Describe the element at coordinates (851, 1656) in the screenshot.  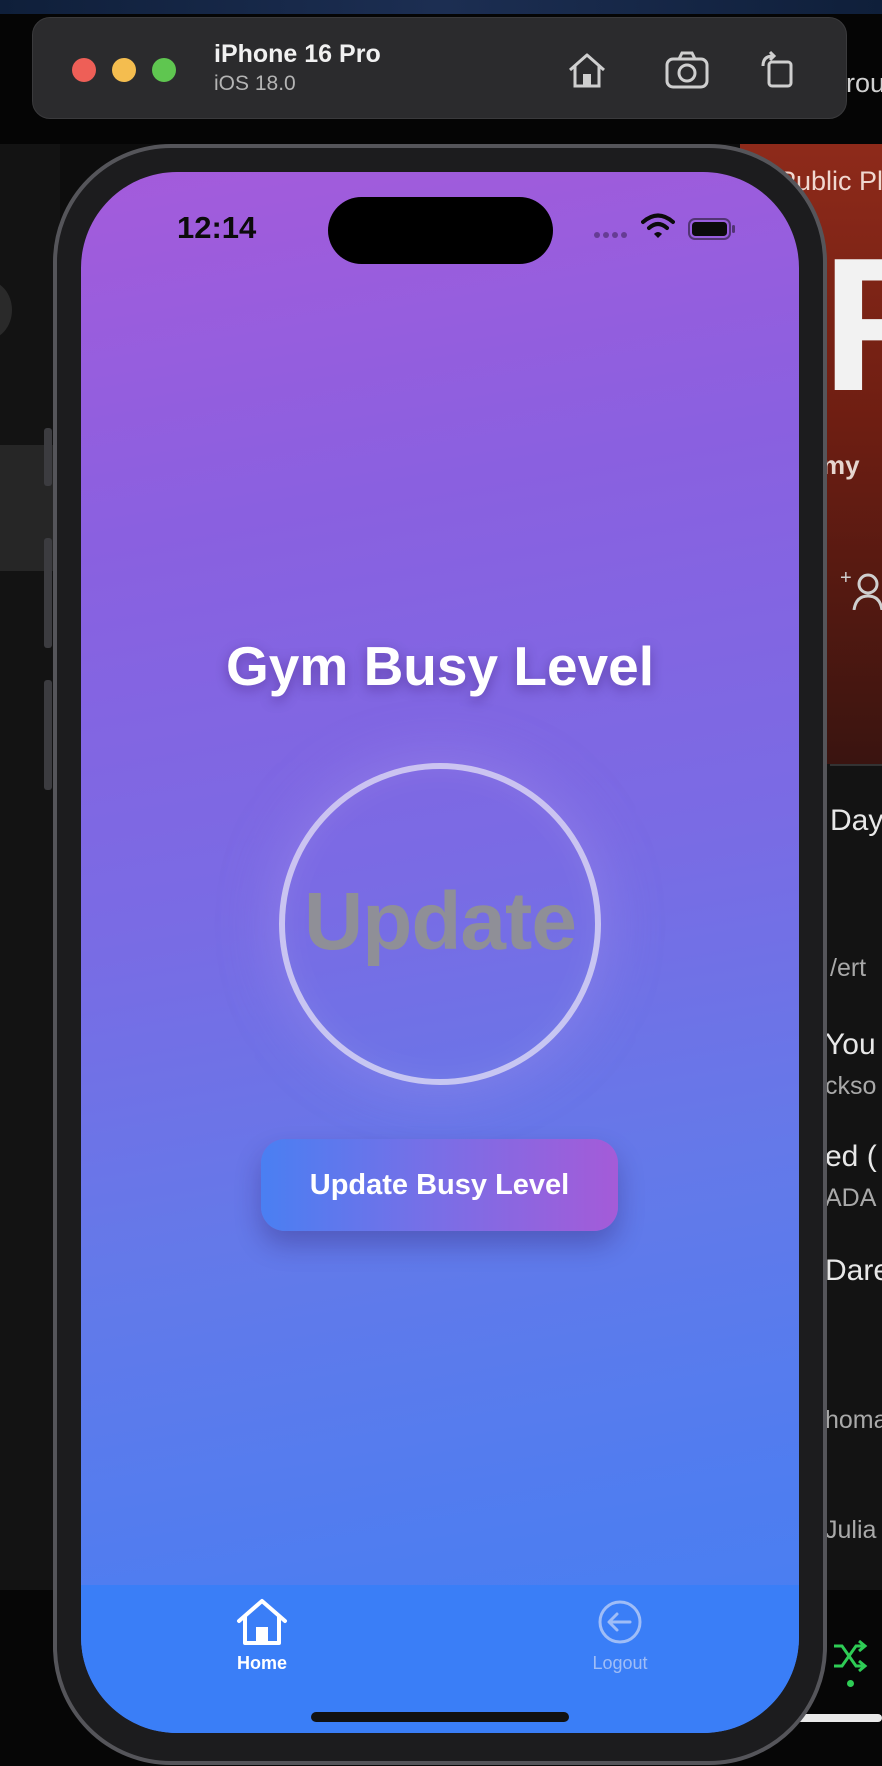
I see `shuffle-icon` at that location.